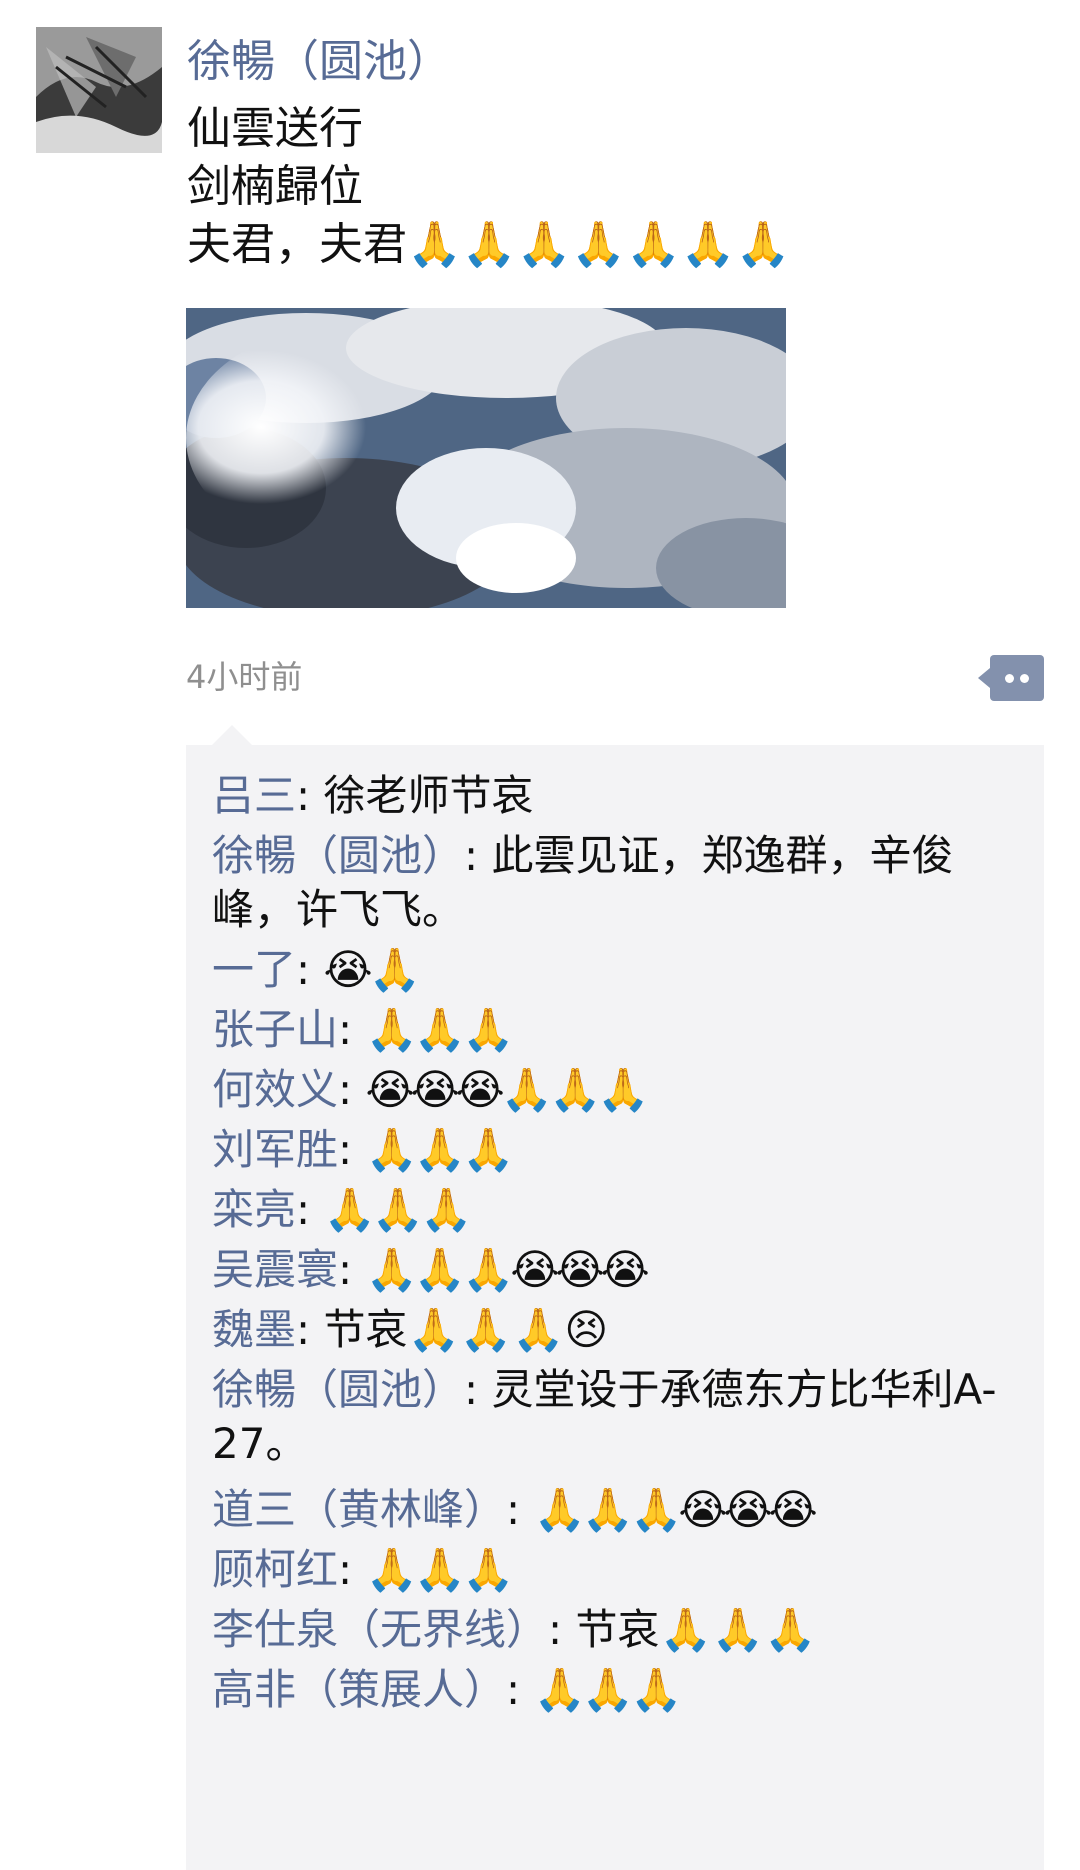  I want to click on comment-item: 道三（黄林峰）: 🙏🙏🙏😭😭😭, so click(618, 1510).